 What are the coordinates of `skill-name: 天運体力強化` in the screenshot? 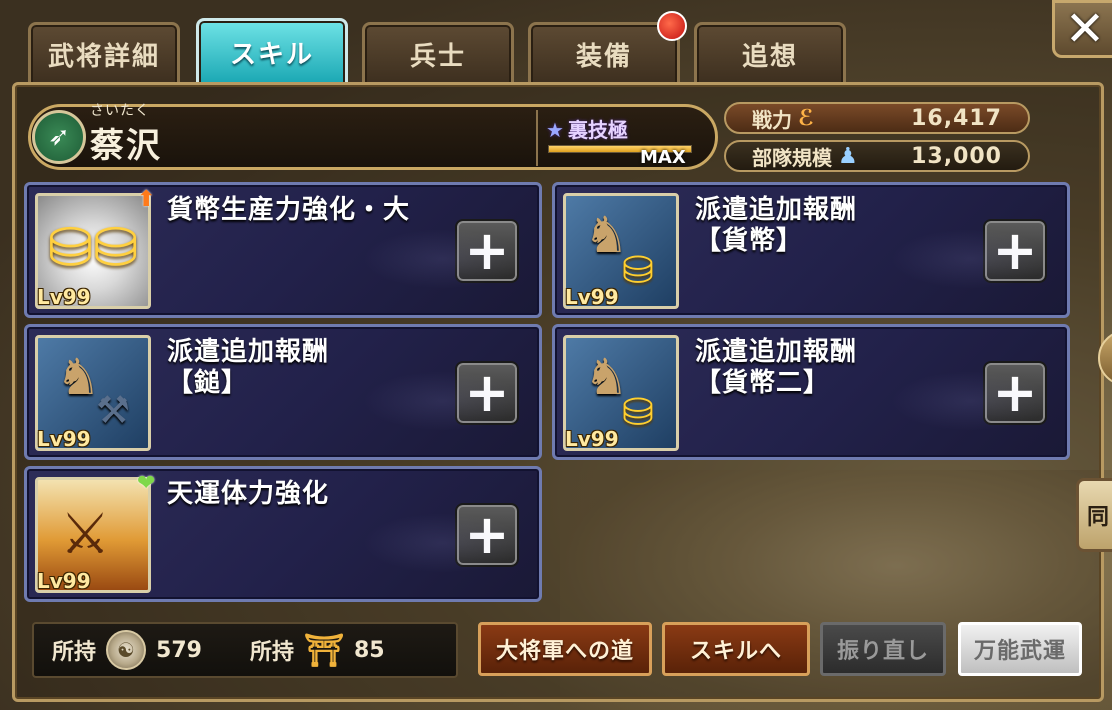 It's located at (248, 494).